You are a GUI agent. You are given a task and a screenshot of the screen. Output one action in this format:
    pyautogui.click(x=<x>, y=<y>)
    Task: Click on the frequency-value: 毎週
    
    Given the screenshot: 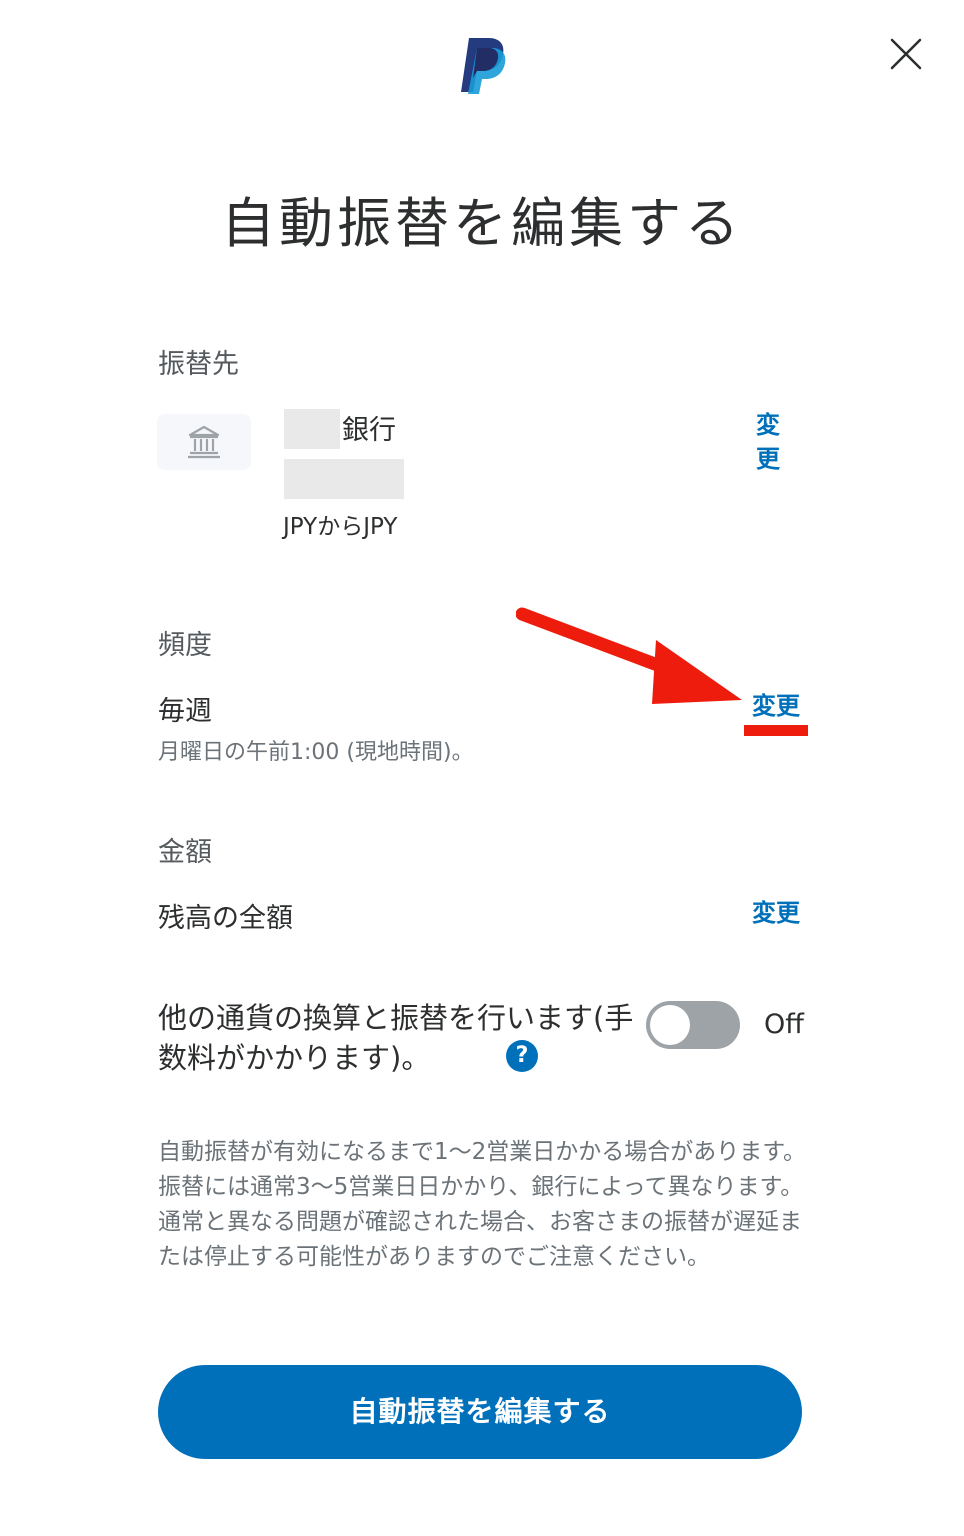 What is the action you would take?
    pyautogui.click(x=185, y=711)
    